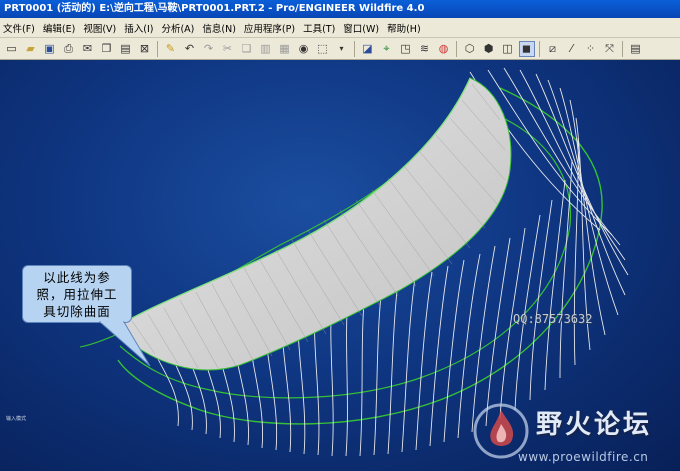  I want to click on callout-line-2: 照，用拉伸工, so click(77, 294).